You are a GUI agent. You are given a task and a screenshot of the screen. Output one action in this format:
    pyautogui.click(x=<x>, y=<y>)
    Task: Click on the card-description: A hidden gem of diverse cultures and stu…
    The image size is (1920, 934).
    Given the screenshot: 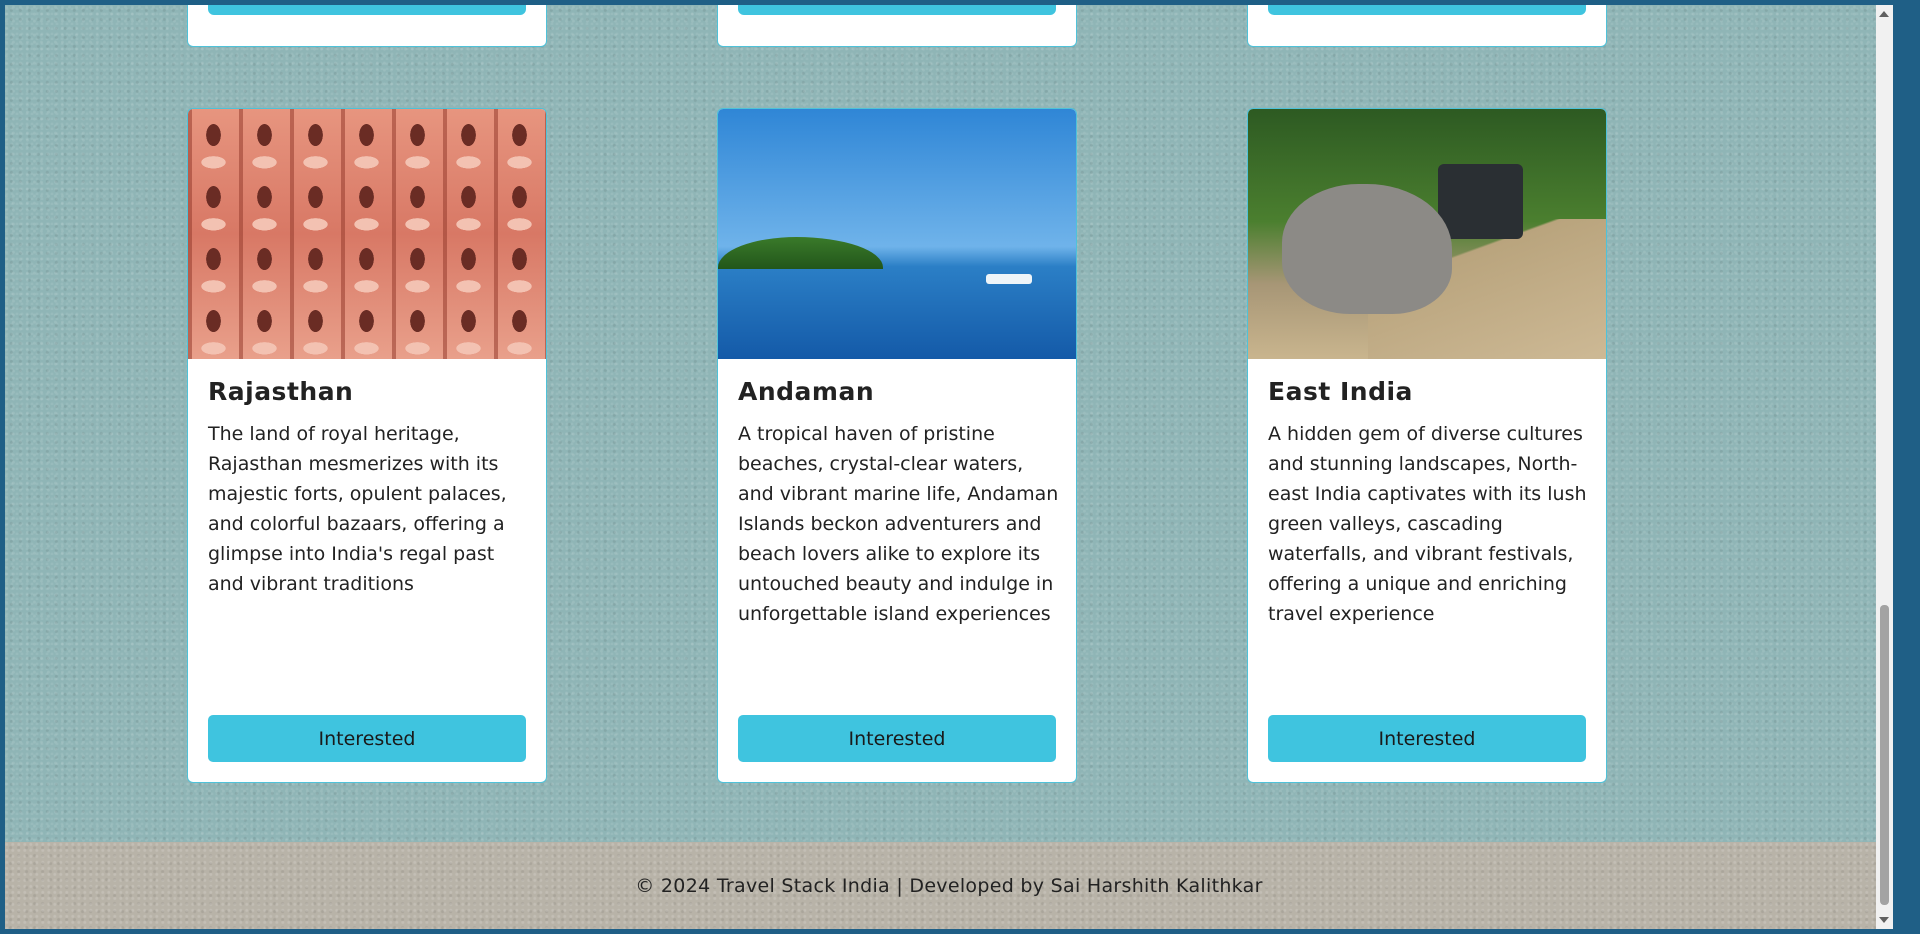 What is the action you would take?
    pyautogui.click(x=1427, y=524)
    